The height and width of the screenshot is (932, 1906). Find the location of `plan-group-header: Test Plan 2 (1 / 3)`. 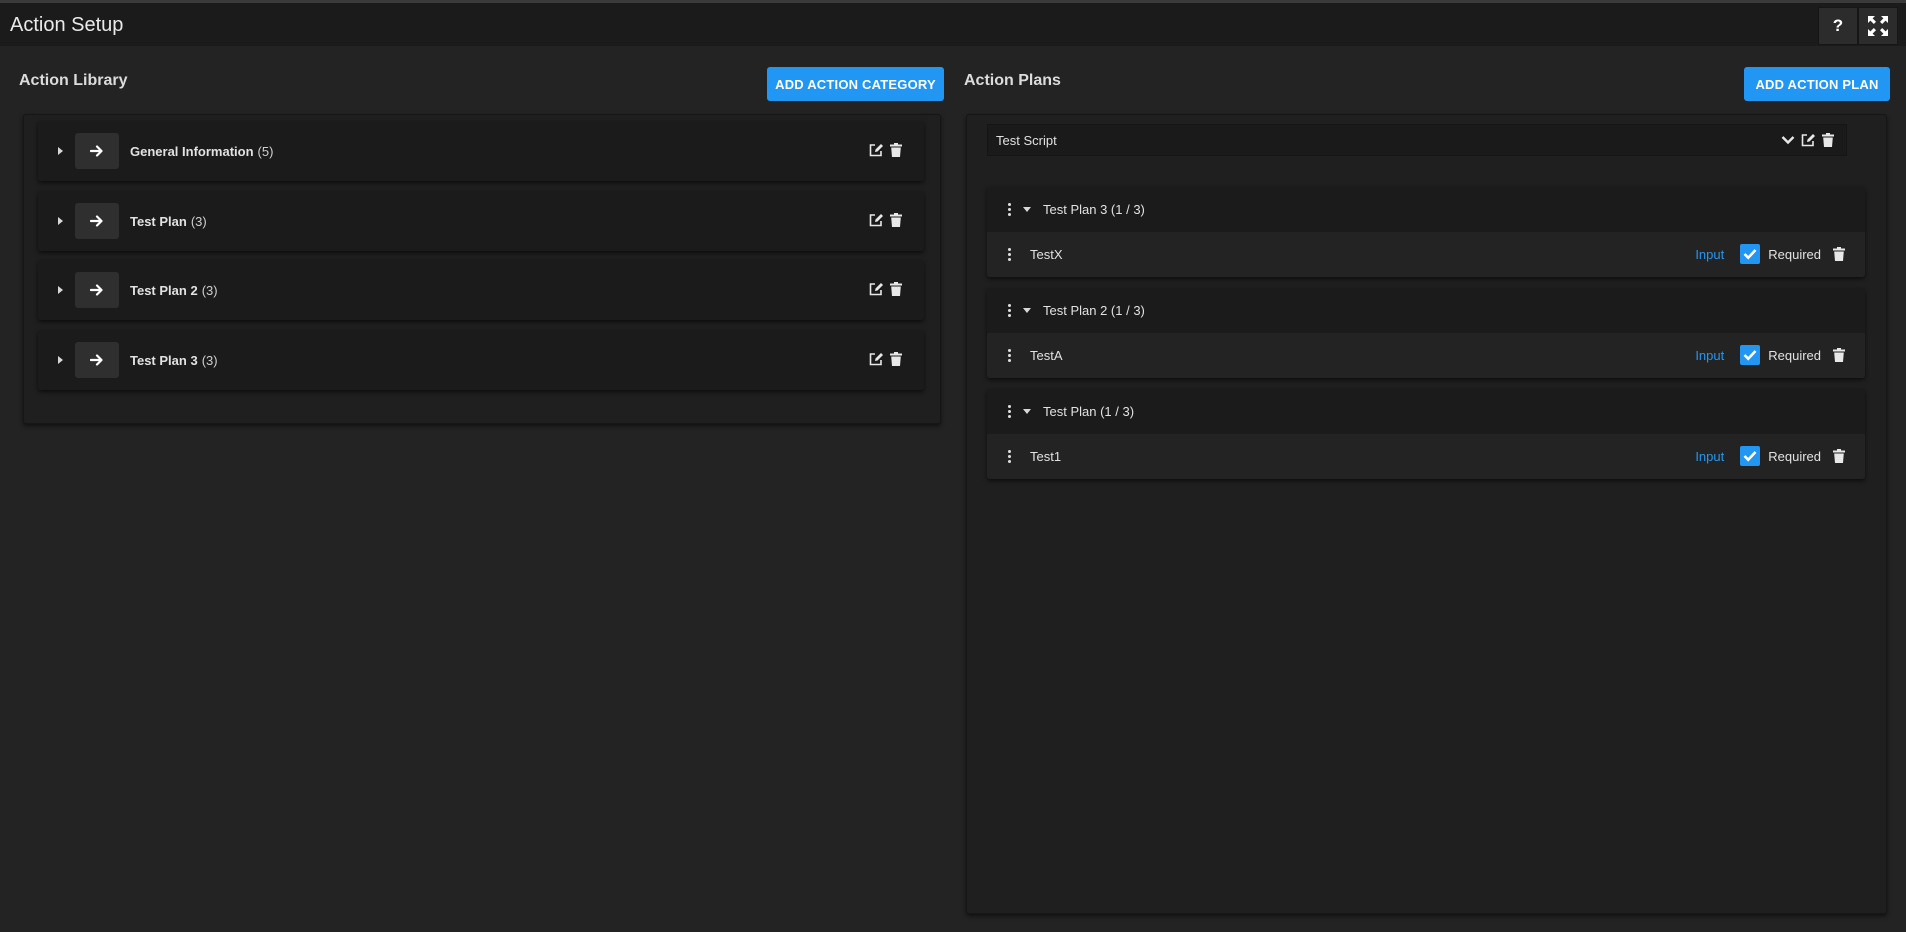

plan-group-header: Test Plan 2 (1 / 3) is located at coordinates (1426, 310).